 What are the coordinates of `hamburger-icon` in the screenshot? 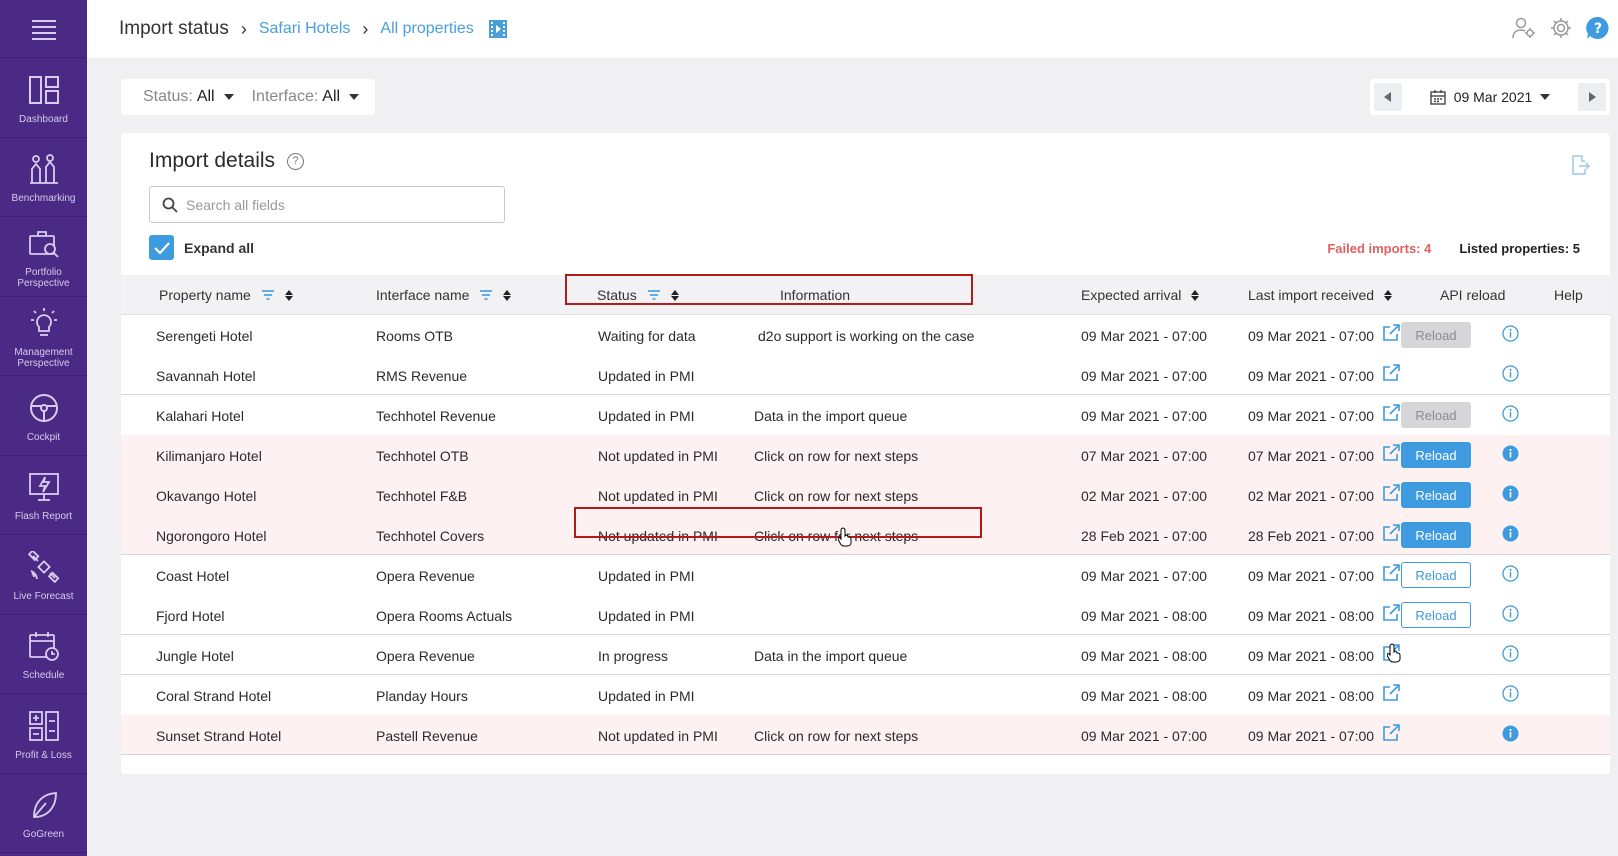 It's located at (43, 29).